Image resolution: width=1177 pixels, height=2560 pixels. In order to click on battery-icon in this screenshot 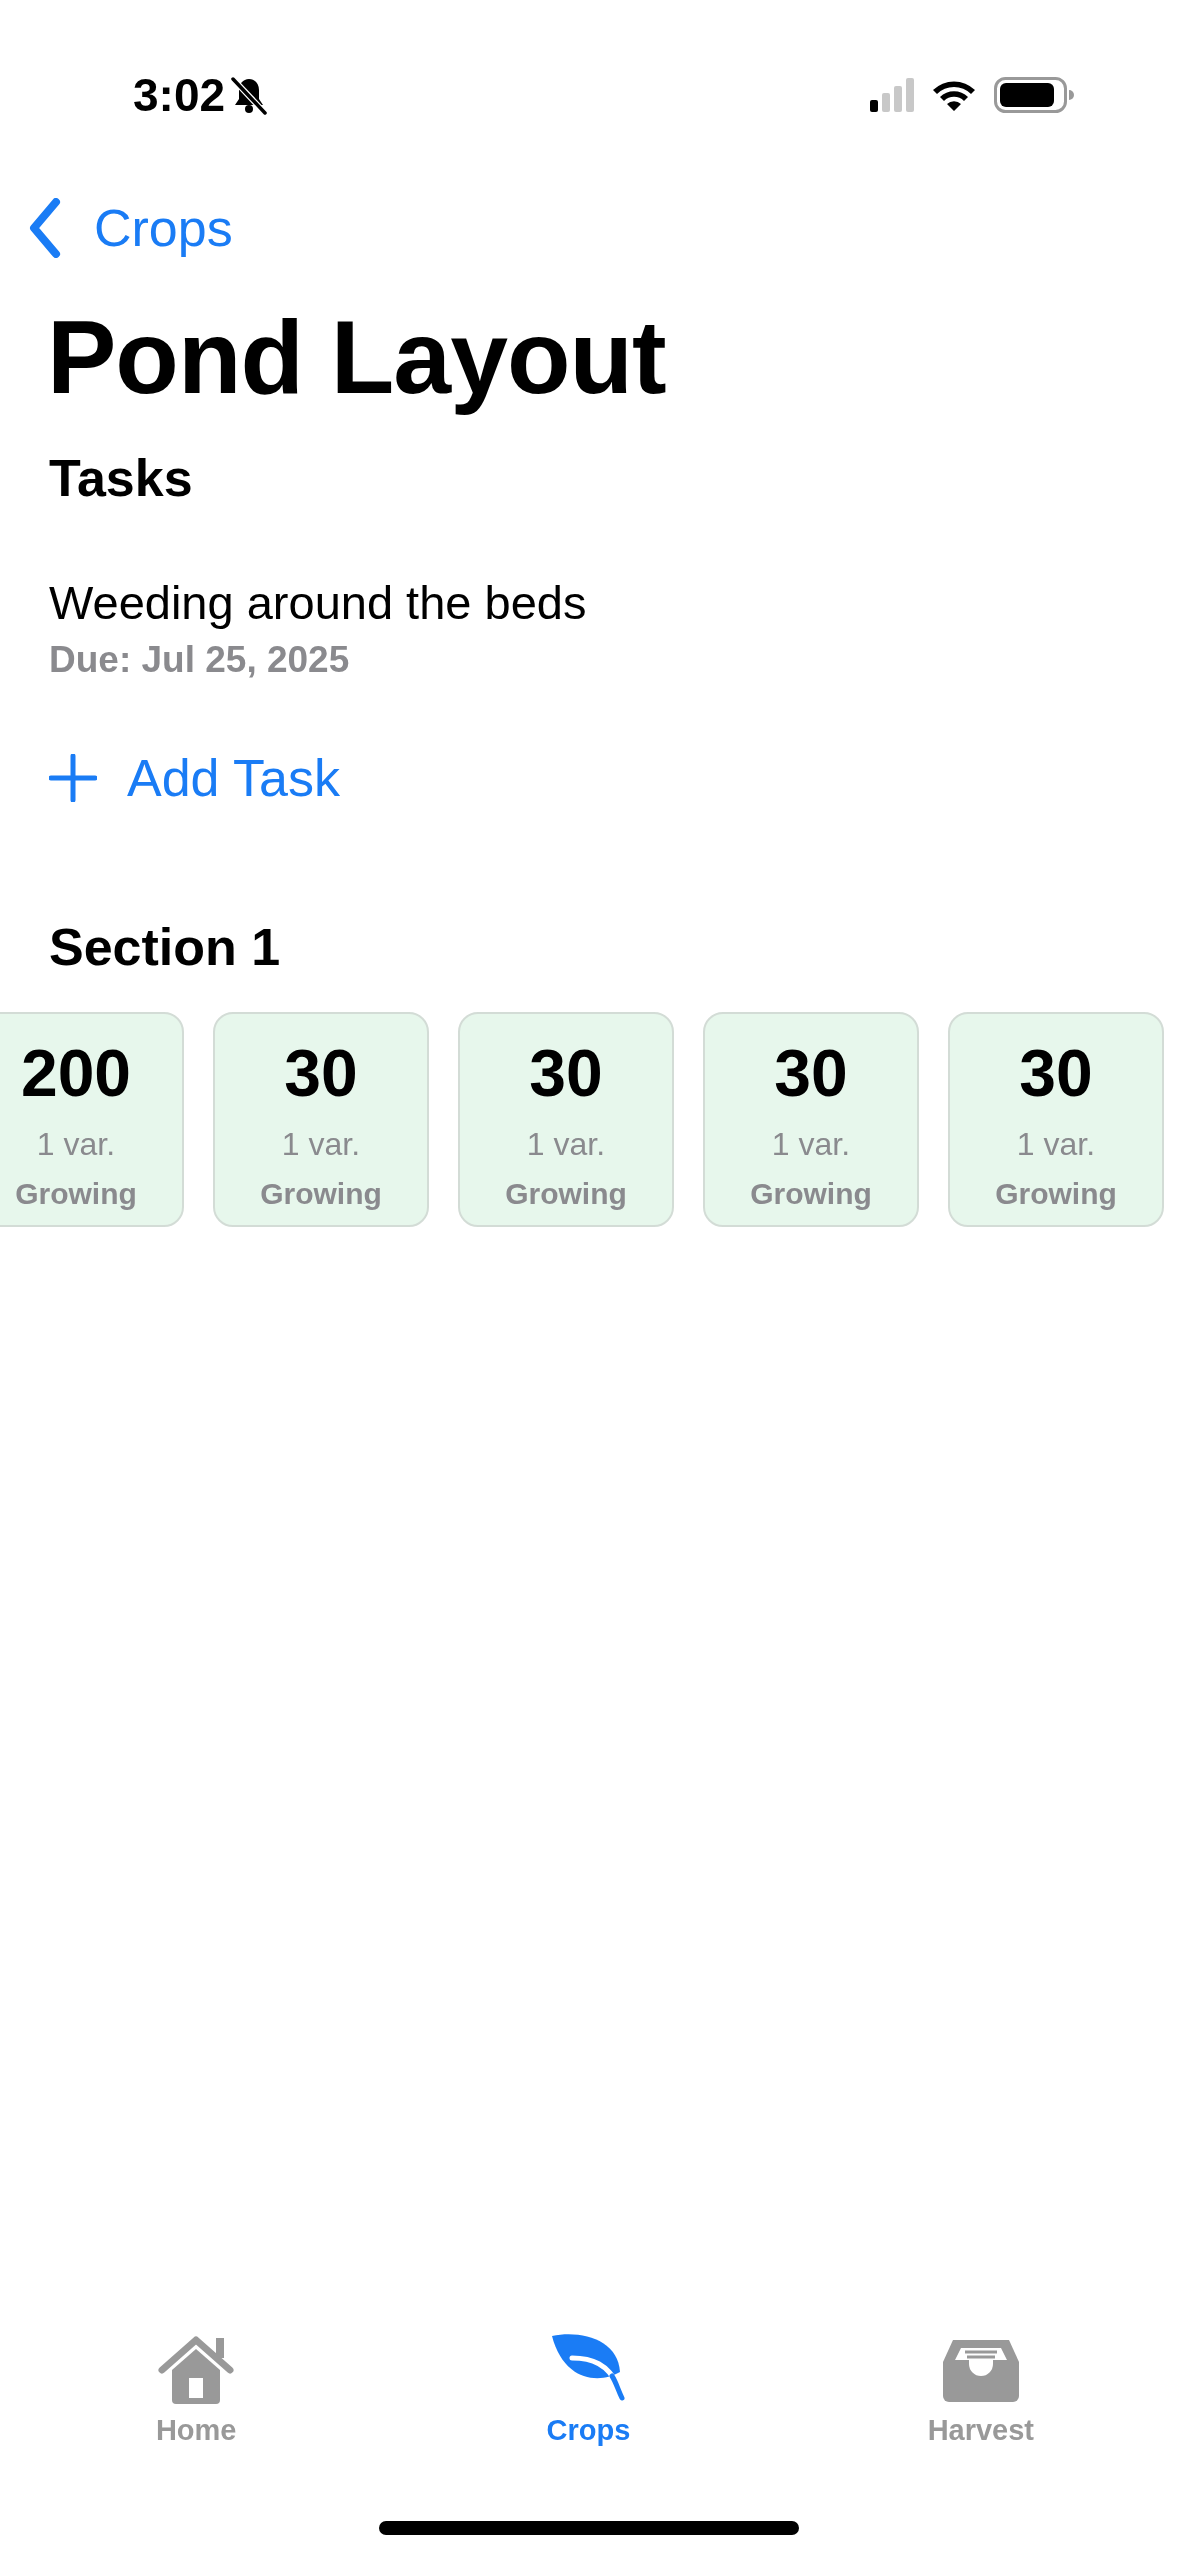, I will do `click(1034, 95)`.